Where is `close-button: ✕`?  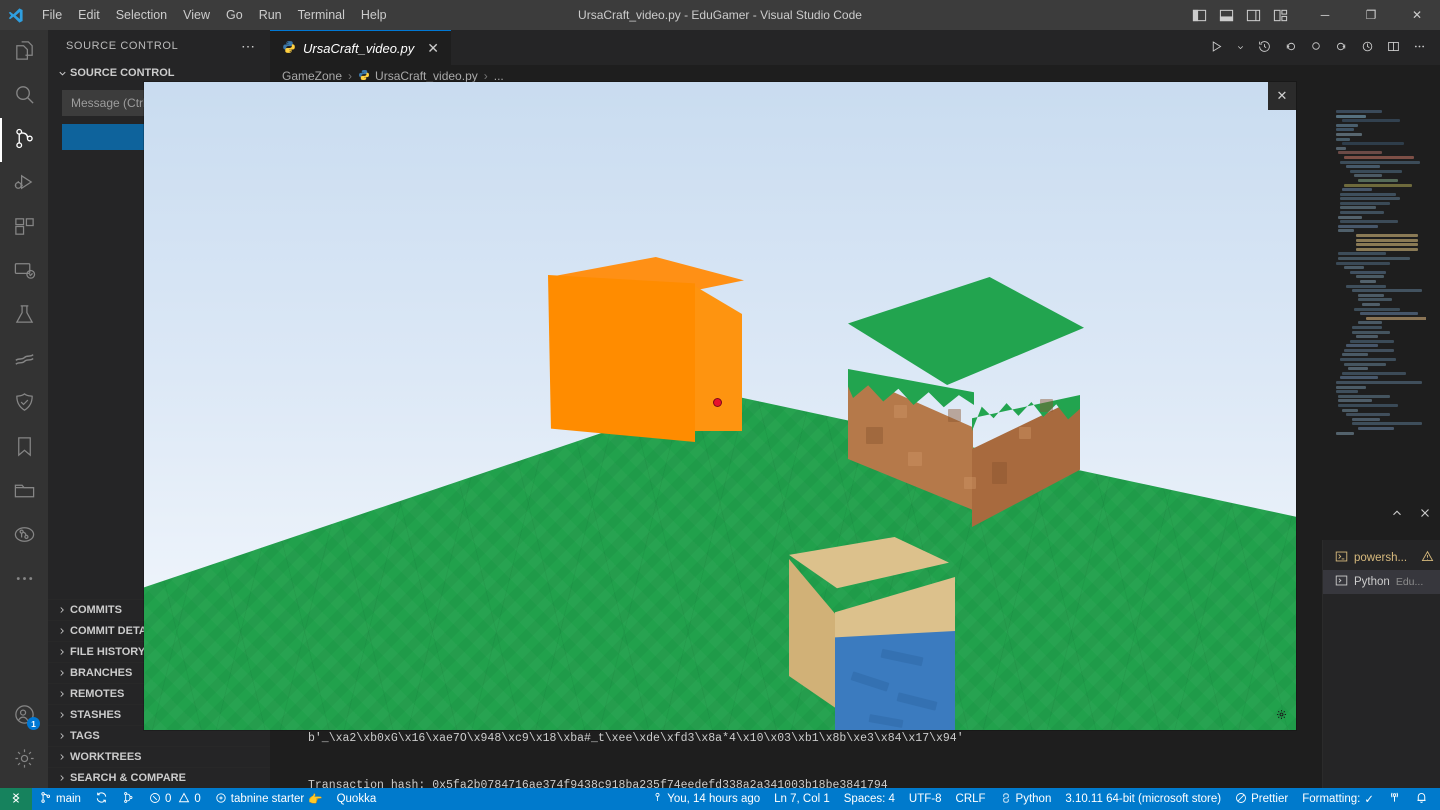 close-button: ✕ is located at coordinates (1417, 15).